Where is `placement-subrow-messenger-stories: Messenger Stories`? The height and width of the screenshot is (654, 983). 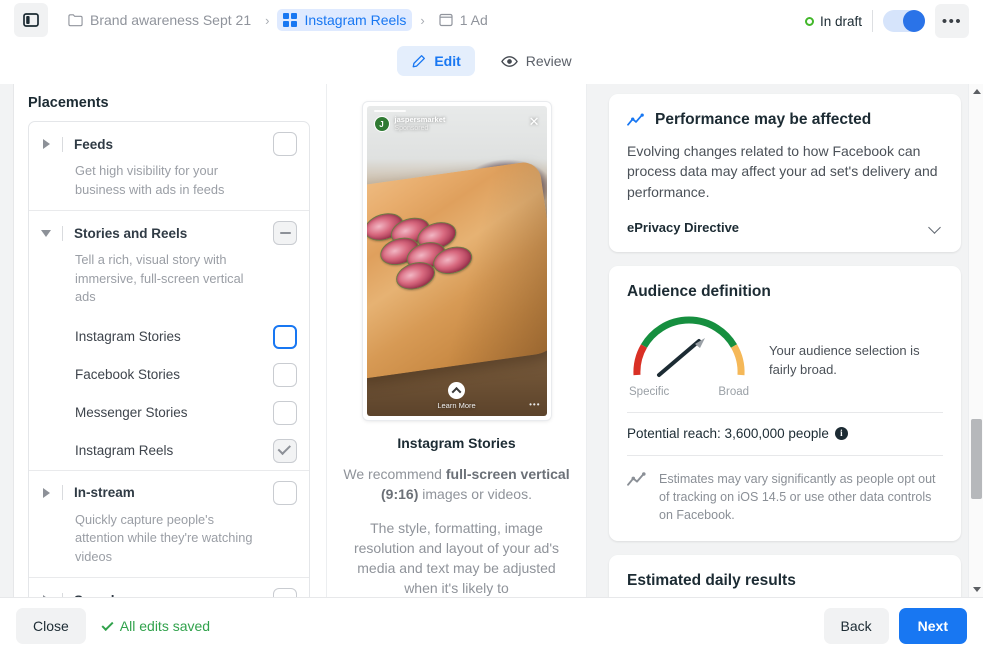
placement-subrow-messenger-stories: Messenger Stories is located at coordinates (169, 413).